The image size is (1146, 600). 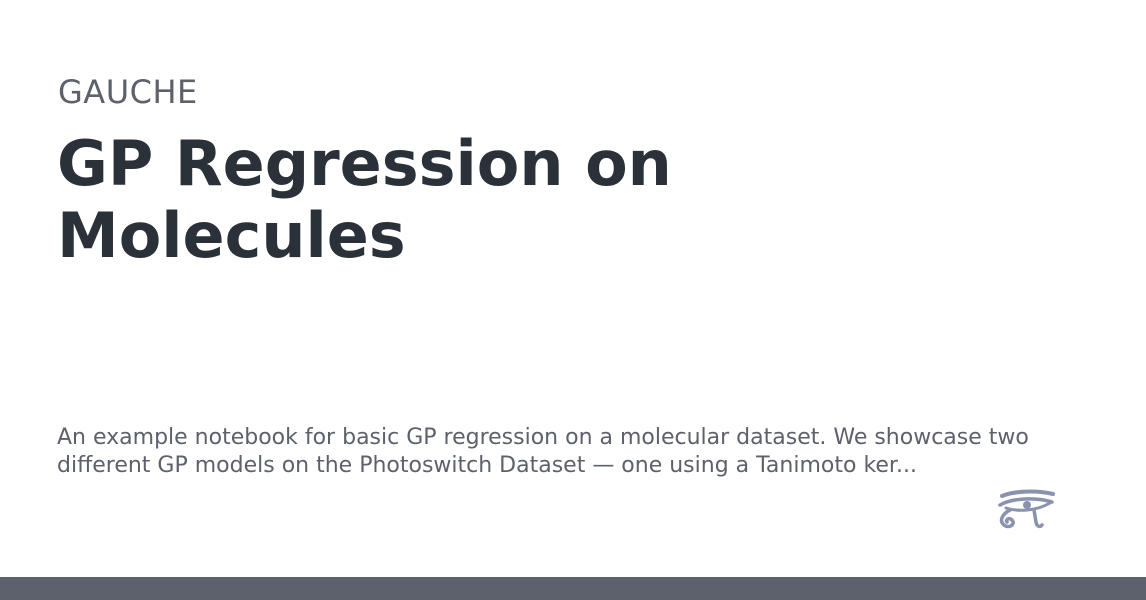 What do you see at coordinates (128, 92) in the screenshot?
I see `site-name: GAUCHE` at bounding box center [128, 92].